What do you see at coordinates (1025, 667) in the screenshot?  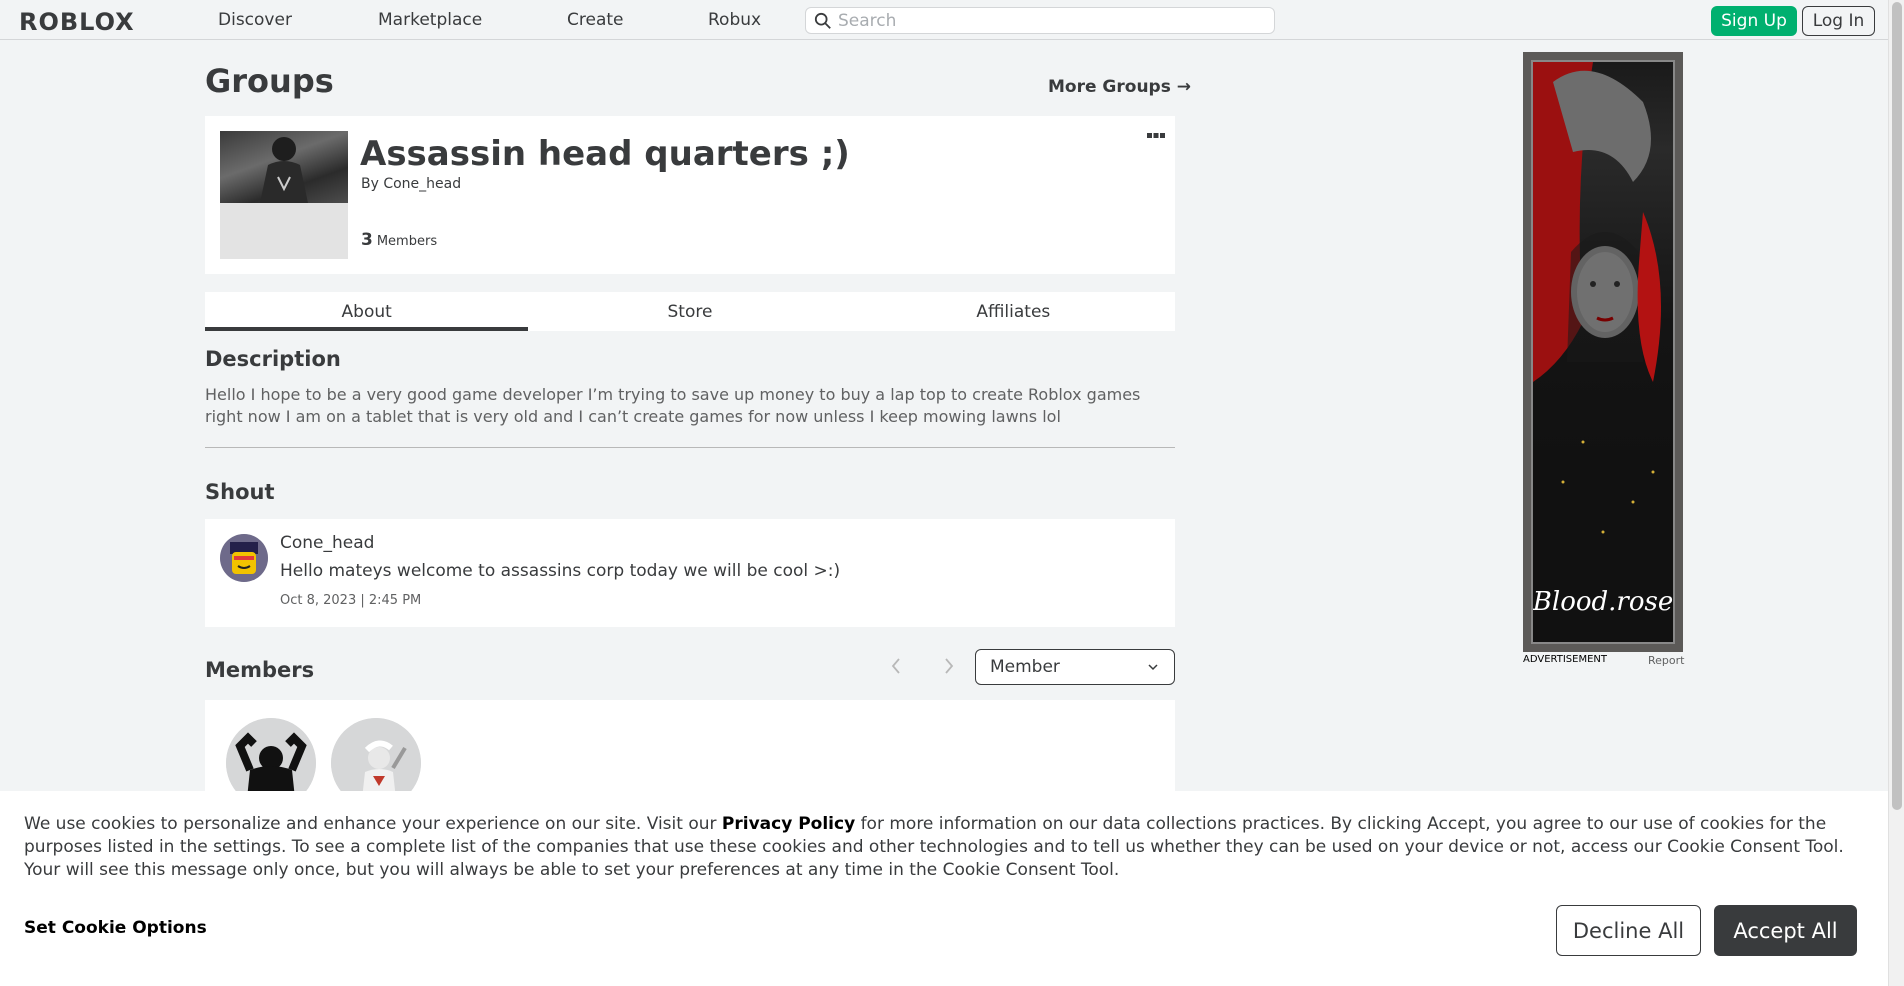 I see `role-selected-value: Member` at bounding box center [1025, 667].